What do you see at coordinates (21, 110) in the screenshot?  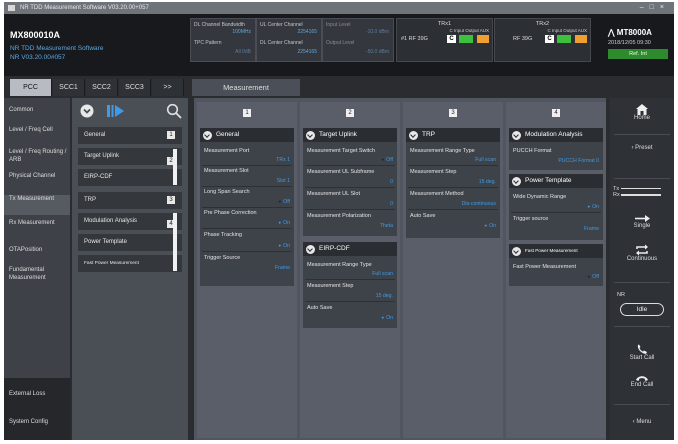 I see `sidebar-item-common: Common` at bounding box center [21, 110].